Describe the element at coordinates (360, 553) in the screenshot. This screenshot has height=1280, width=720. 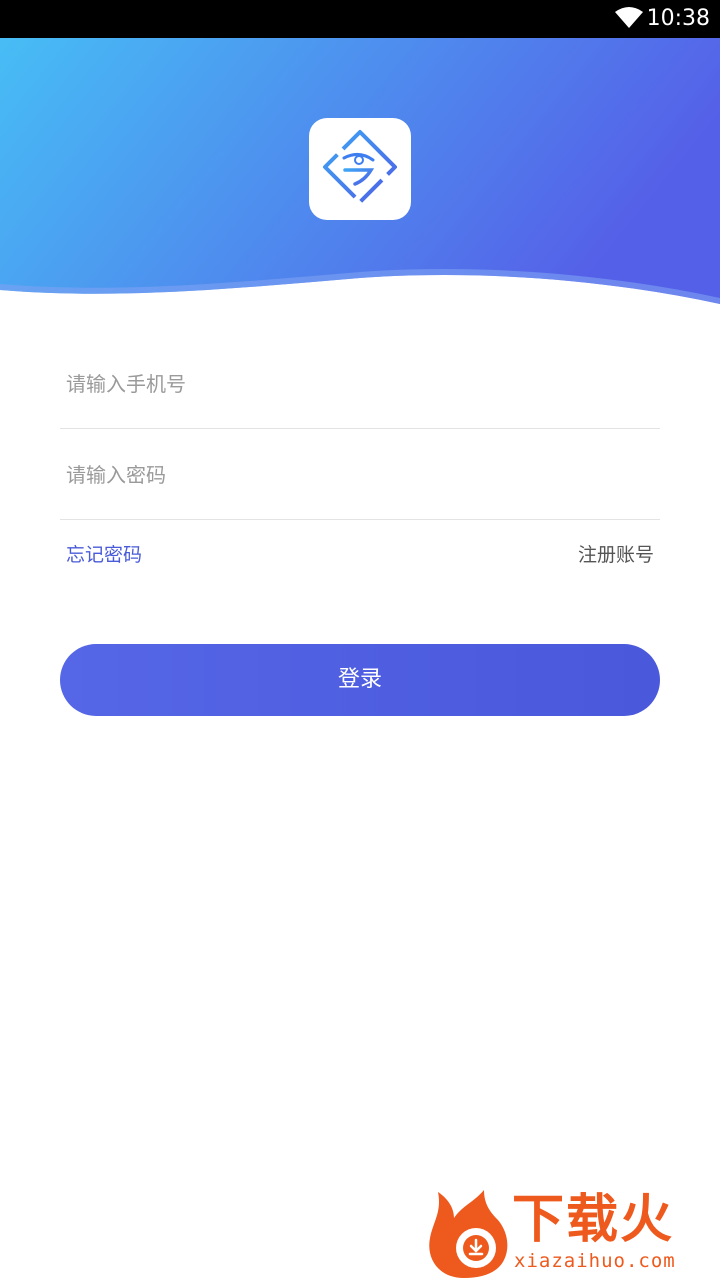
I see `account-links: 忘记密码 注册账号` at that location.